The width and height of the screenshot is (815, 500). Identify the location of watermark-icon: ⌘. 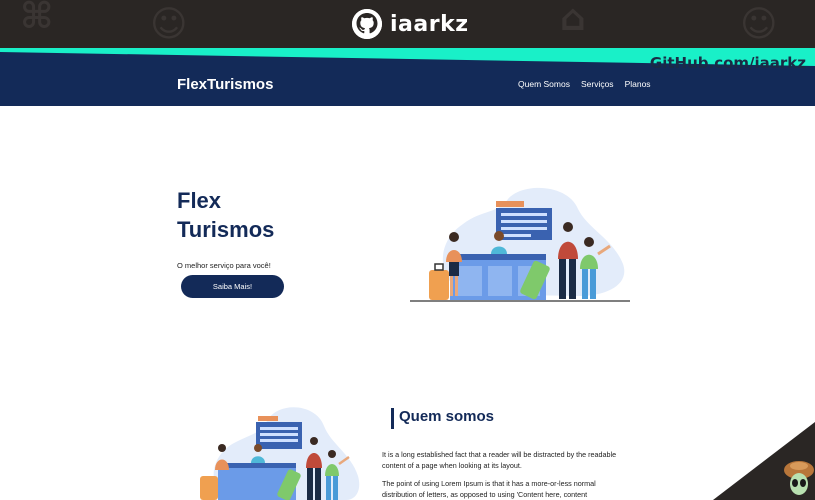
(37, 18).